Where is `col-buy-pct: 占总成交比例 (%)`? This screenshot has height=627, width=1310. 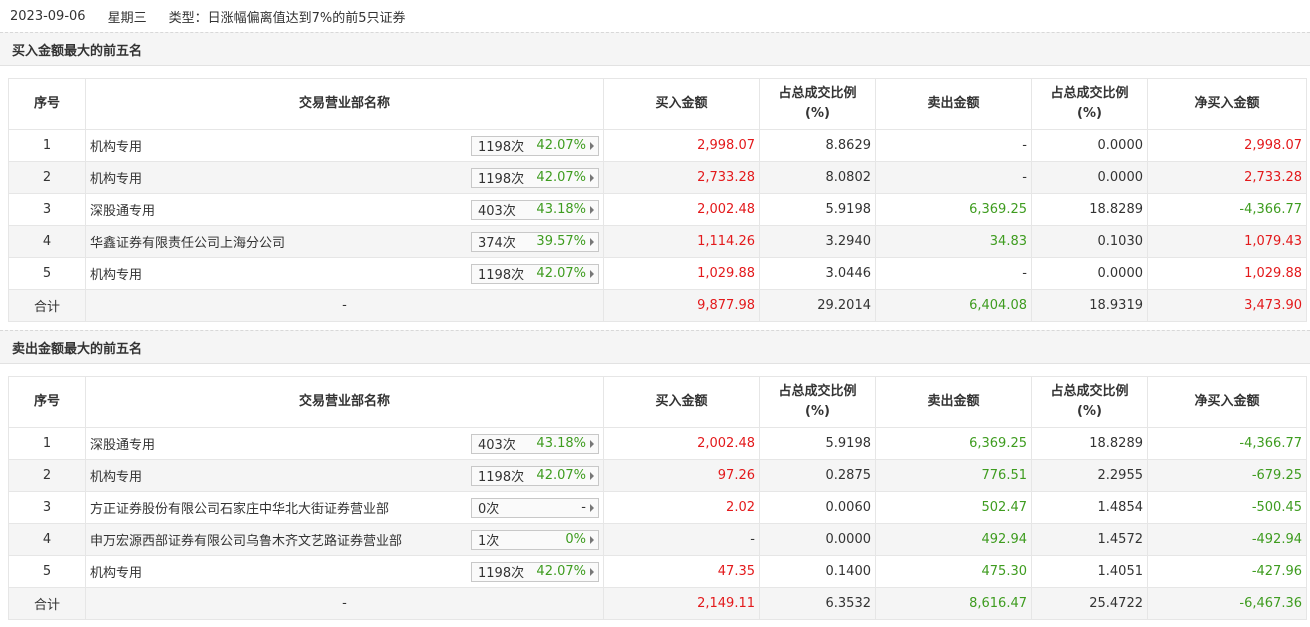 col-buy-pct: 占总成交比例 (%) is located at coordinates (817, 402).